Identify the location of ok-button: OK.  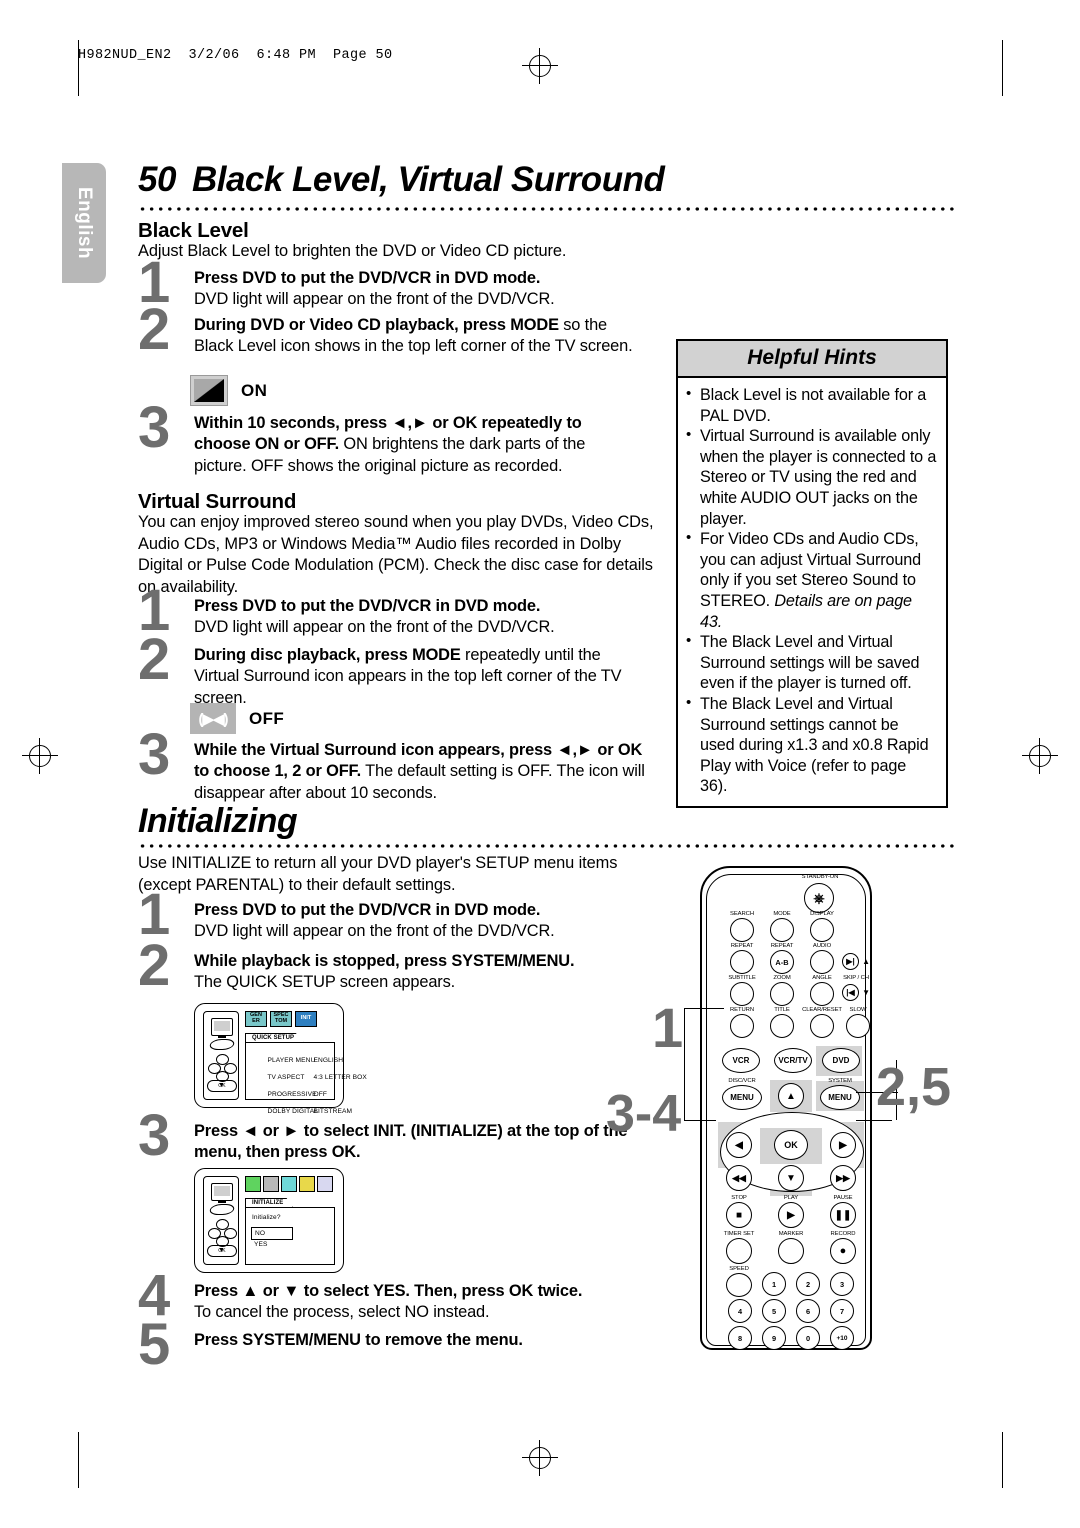
(791, 1145).